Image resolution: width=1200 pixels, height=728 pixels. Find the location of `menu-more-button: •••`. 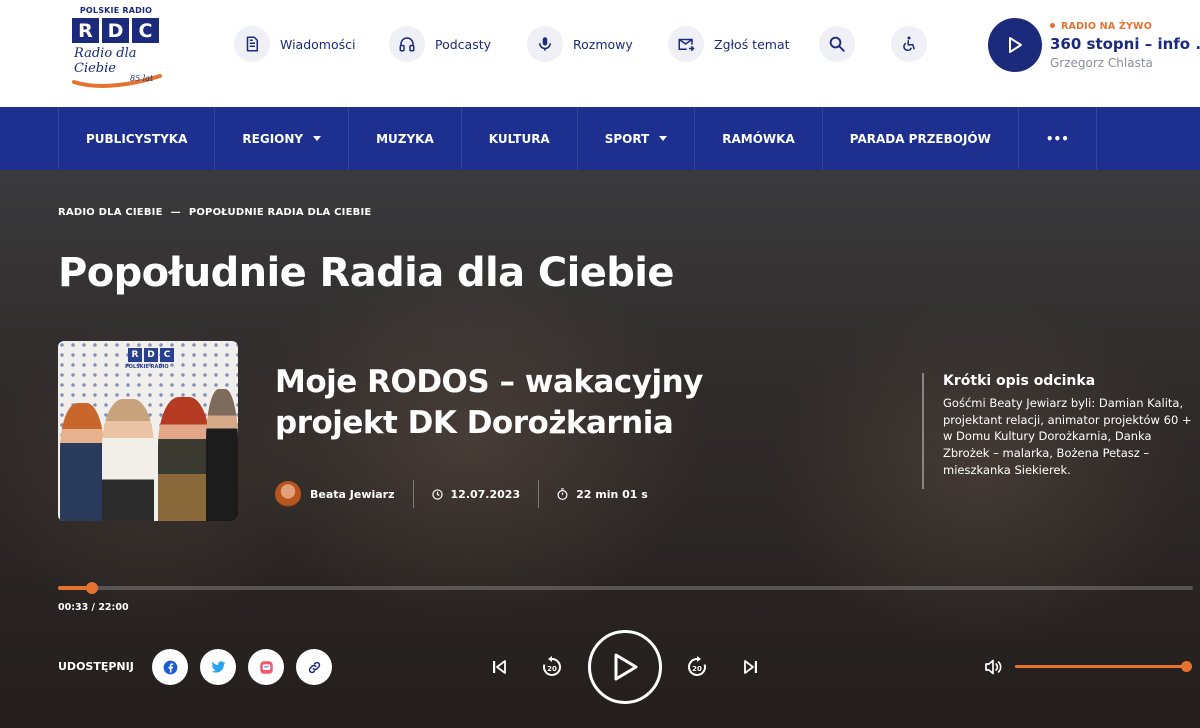

menu-more-button: ••• is located at coordinates (1057, 138).